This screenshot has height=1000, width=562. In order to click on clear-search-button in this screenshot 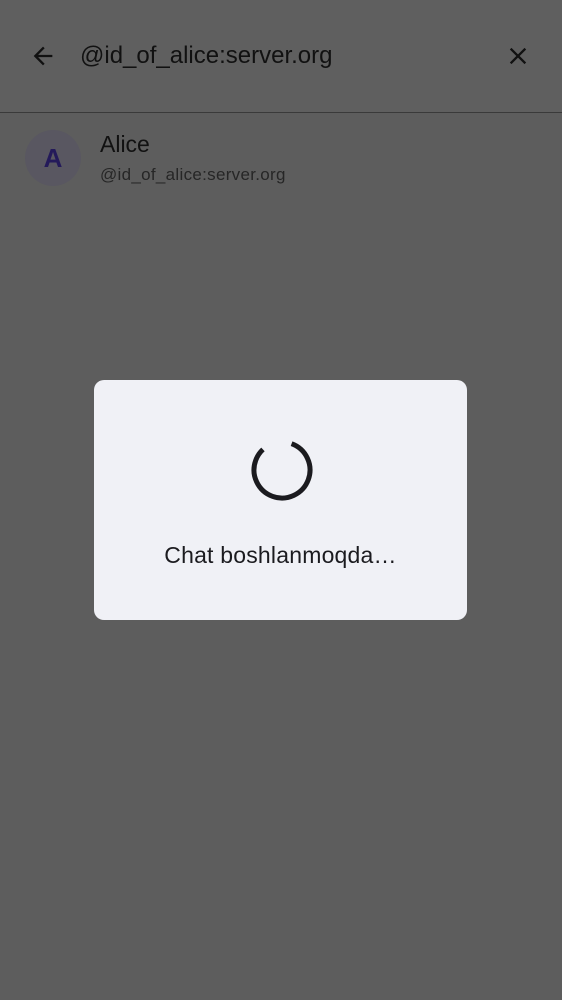, I will do `click(518, 56)`.